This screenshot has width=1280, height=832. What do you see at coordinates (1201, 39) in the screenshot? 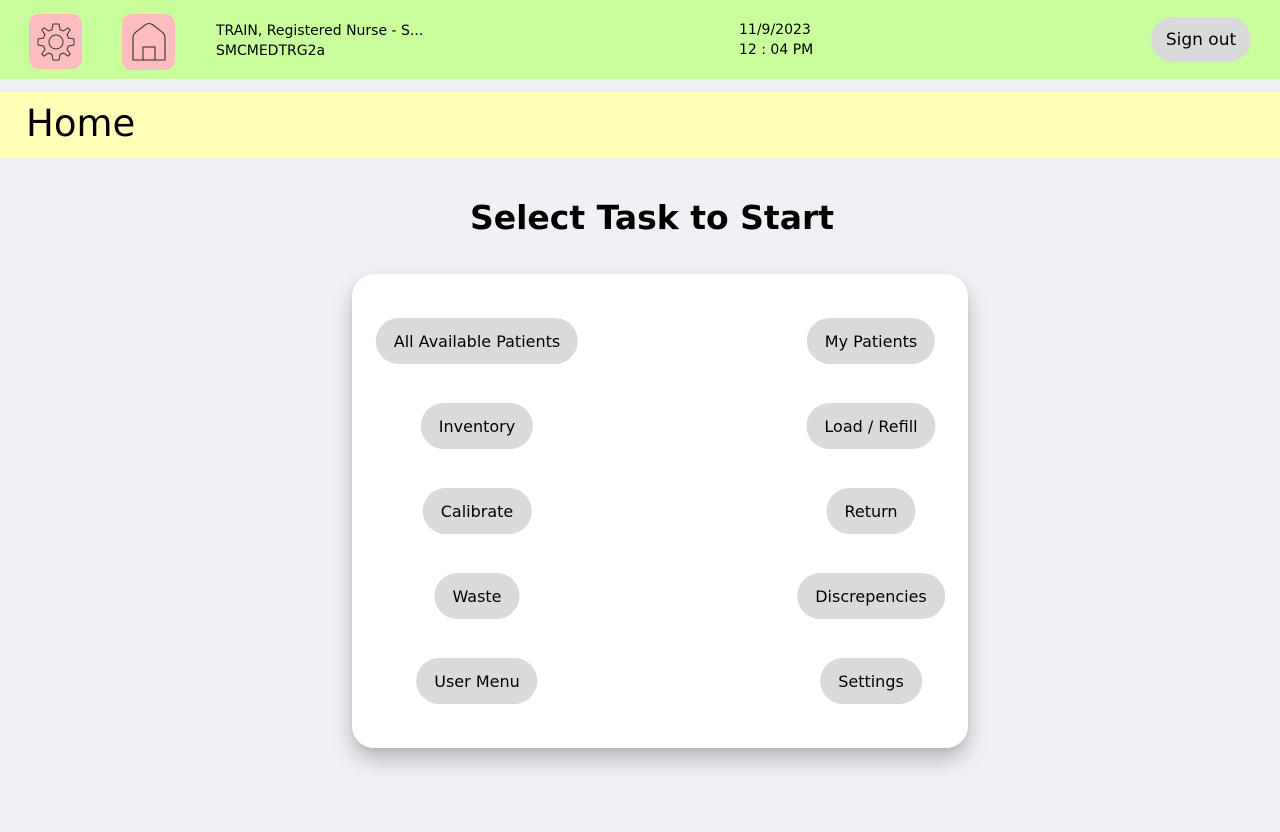
I see `sign-out-button: Sign out` at bounding box center [1201, 39].